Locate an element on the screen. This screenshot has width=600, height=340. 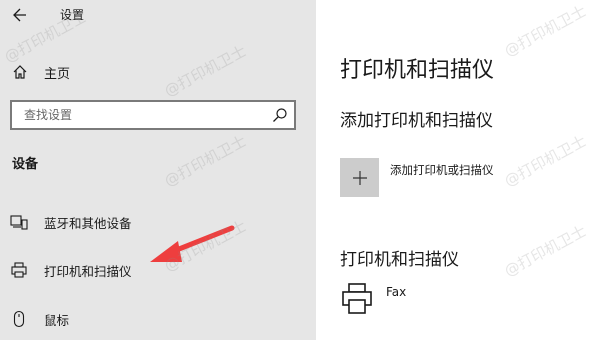
annotation-arrow is located at coordinates (192, 243).